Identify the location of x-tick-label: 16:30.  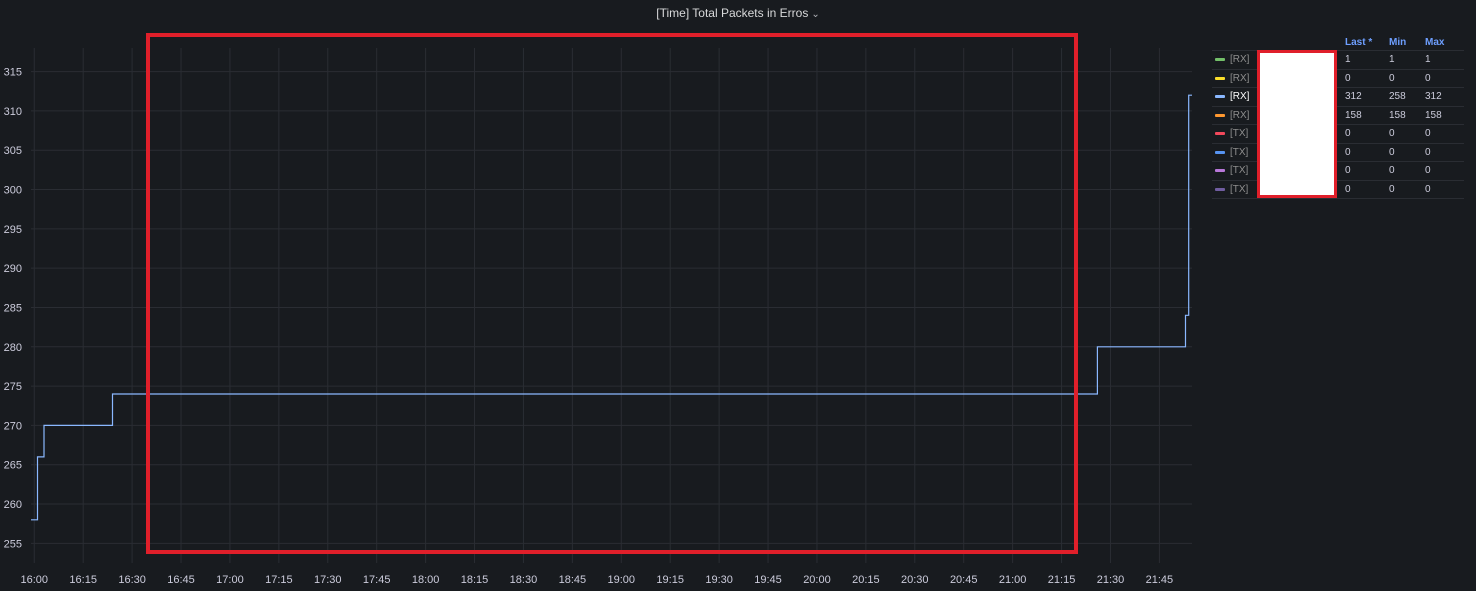
(132, 580).